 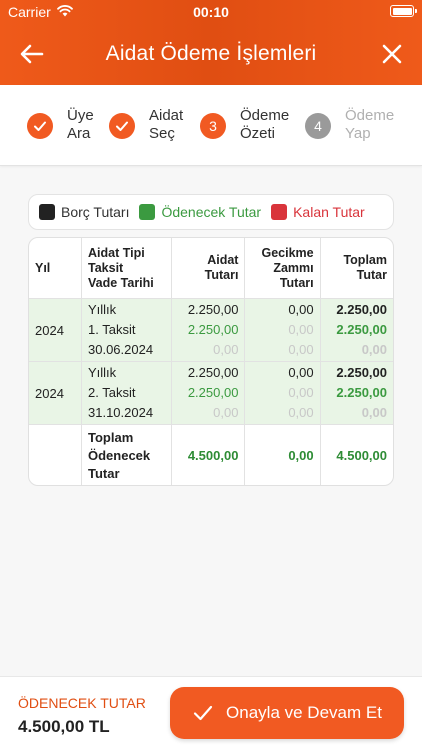 I want to click on col-header-toplam: Toplam Tutar, so click(x=356, y=268).